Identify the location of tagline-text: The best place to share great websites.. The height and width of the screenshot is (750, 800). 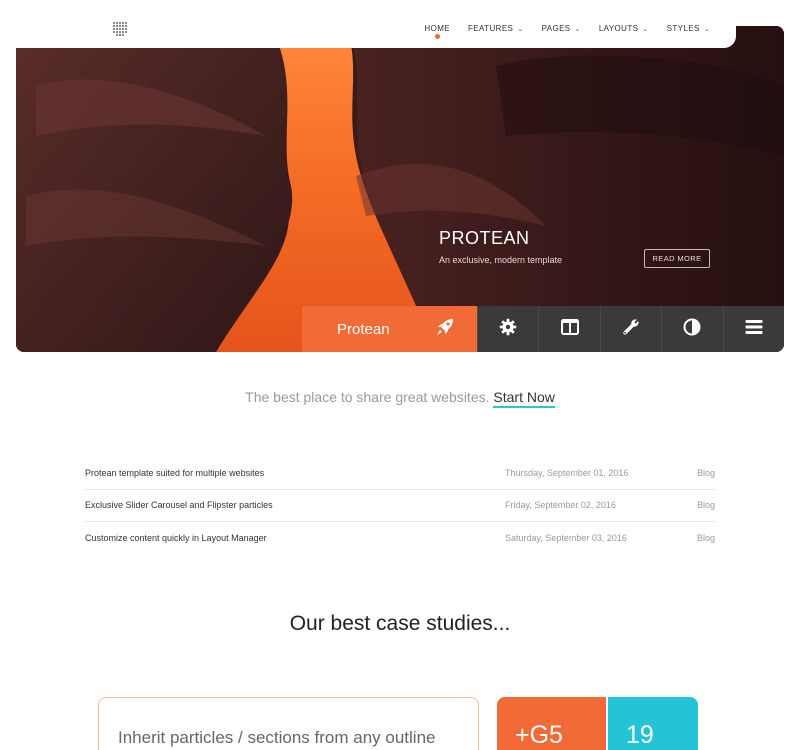
(367, 397).